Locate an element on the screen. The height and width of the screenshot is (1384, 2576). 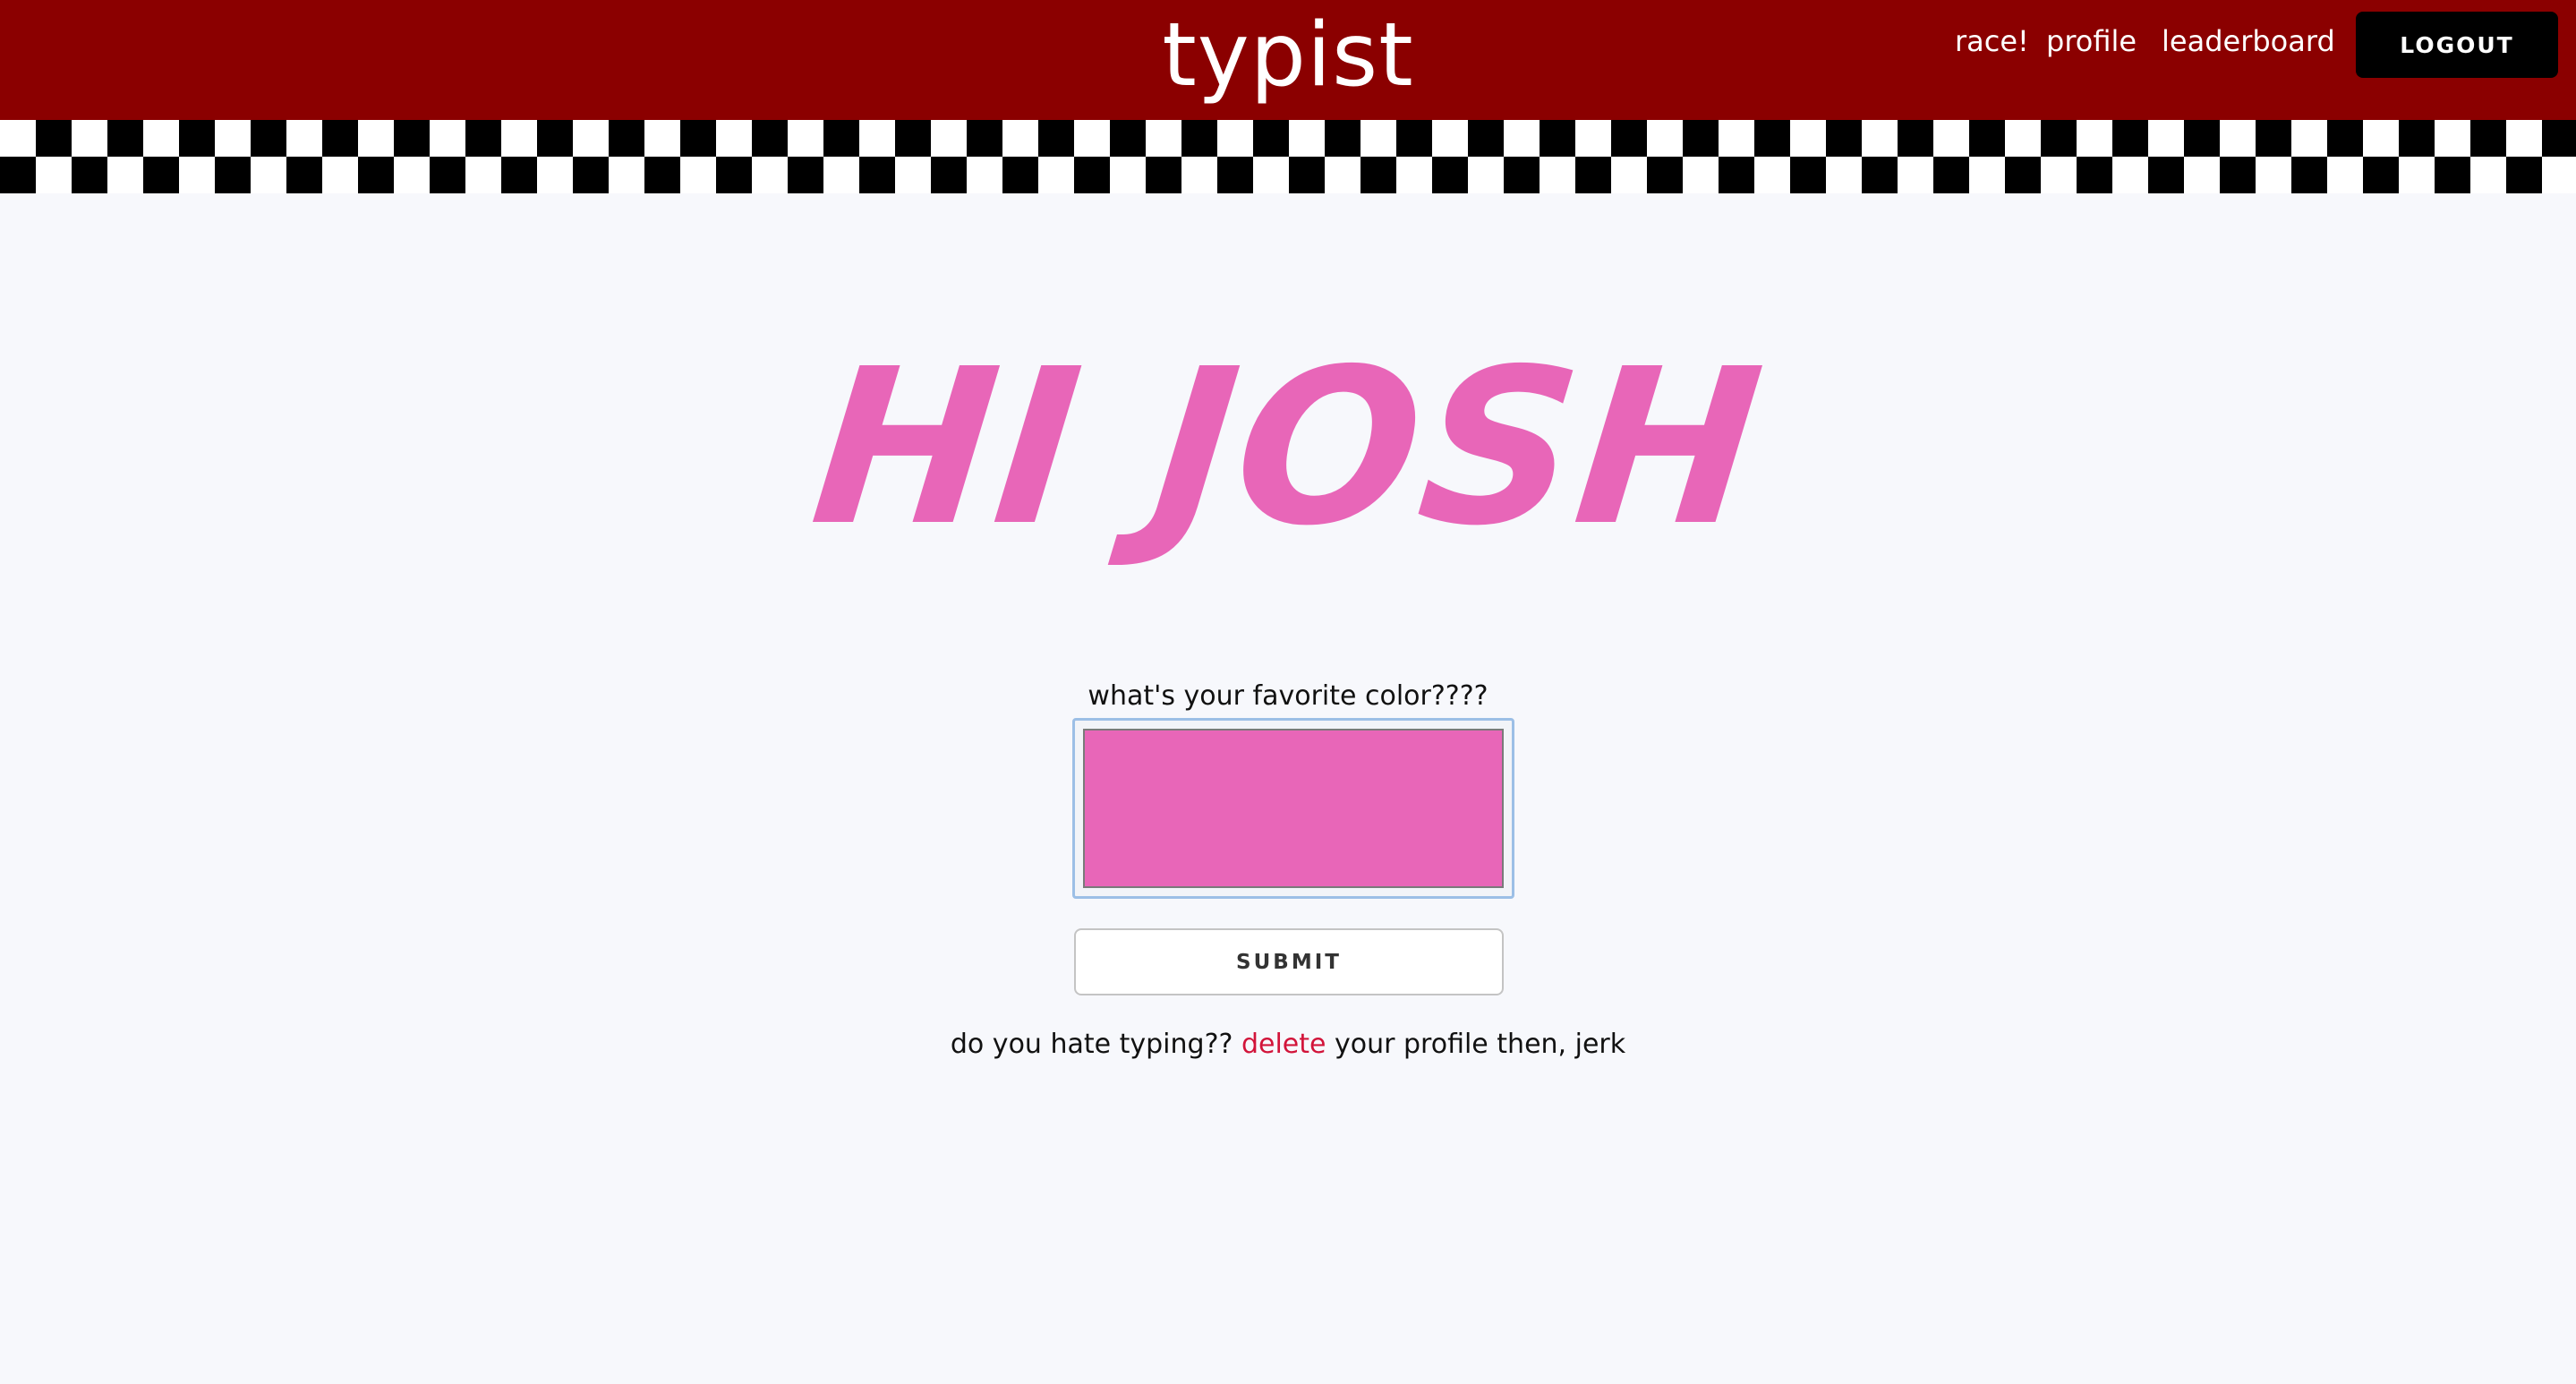
nav-link-profile: profile is located at coordinates (2091, 41).